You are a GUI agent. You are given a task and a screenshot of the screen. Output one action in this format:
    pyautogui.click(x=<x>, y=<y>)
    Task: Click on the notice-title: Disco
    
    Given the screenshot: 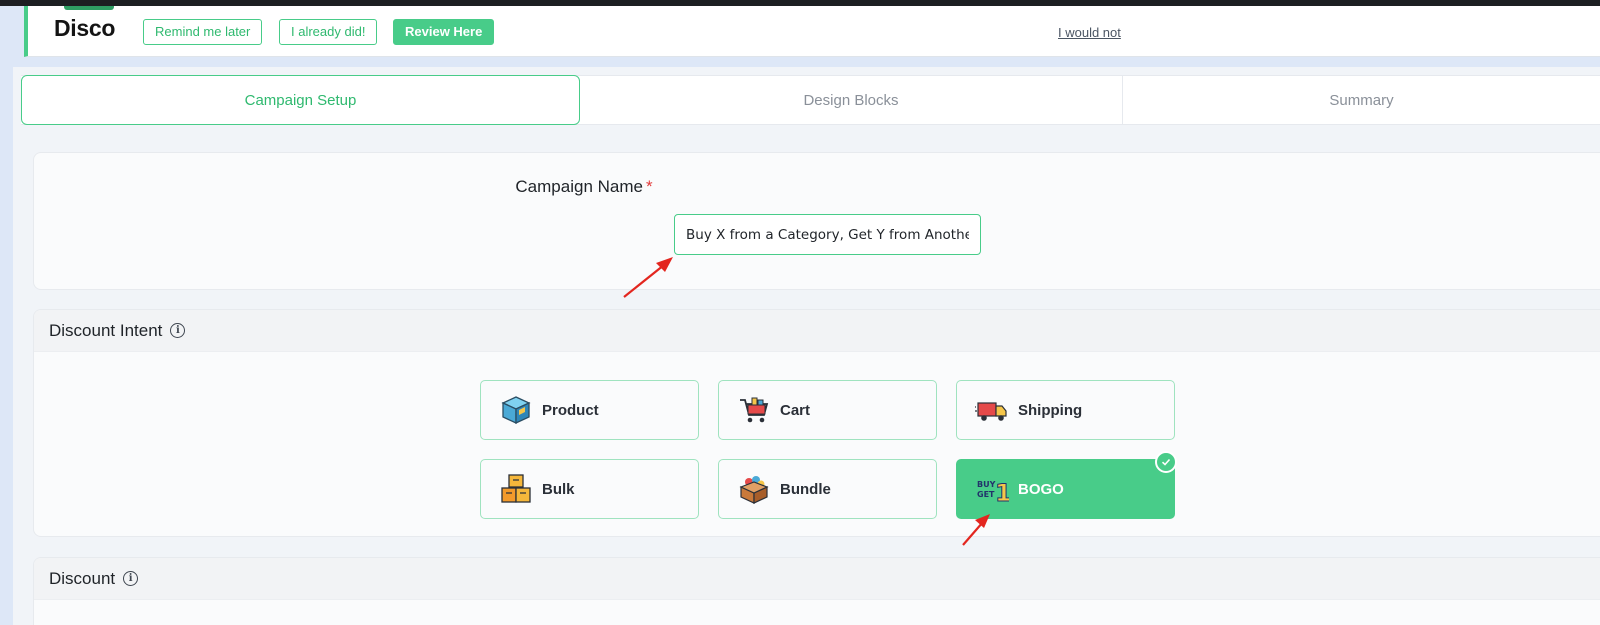 What is the action you would take?
    pyautogui.click(x=85, y=28)
    